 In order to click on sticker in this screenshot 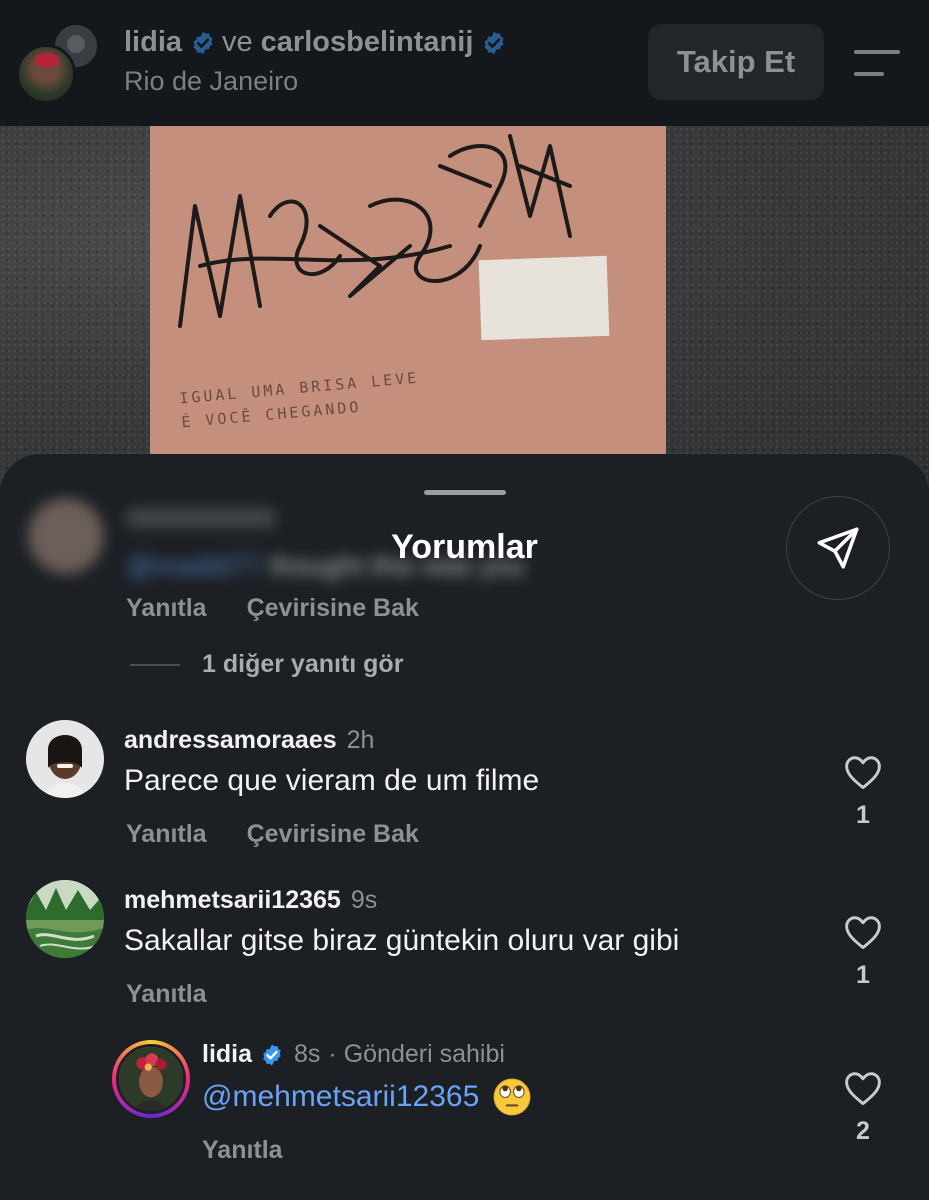, I will do `click(544, 298)`.